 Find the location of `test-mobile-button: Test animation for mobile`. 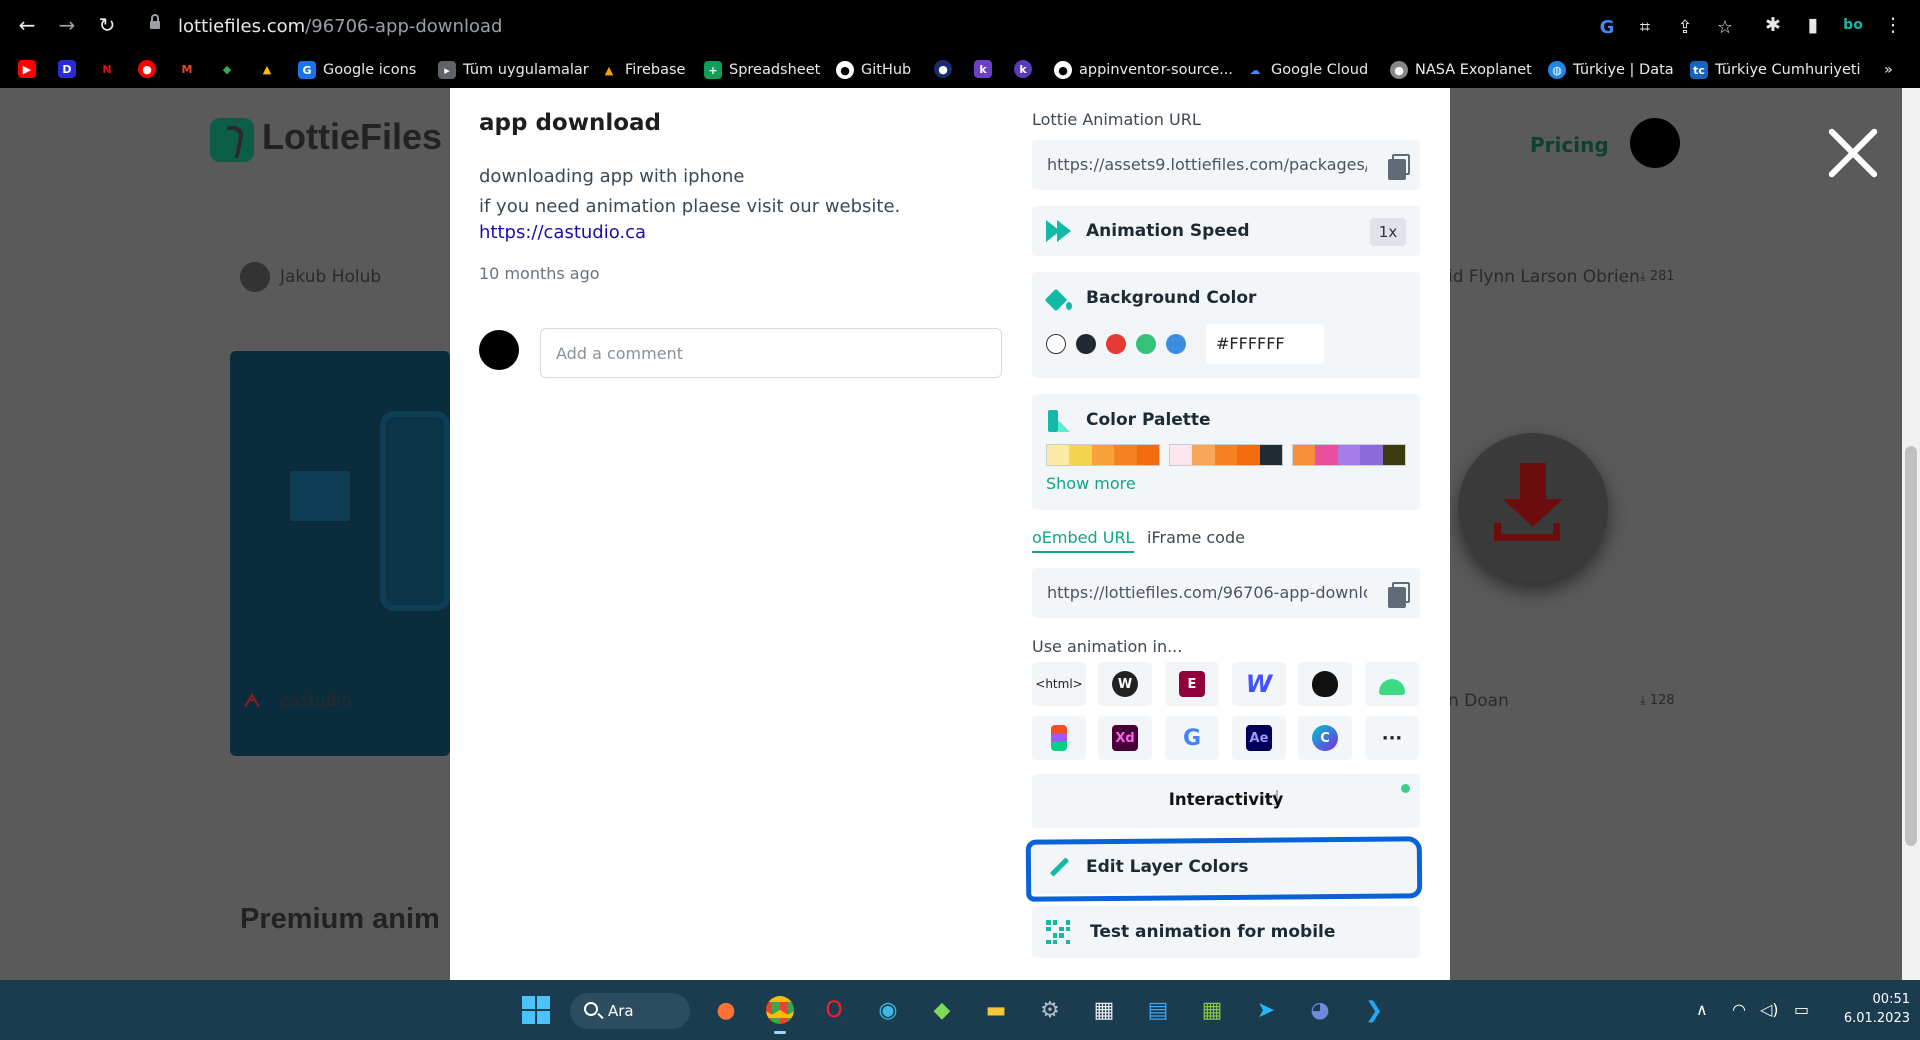

test-mobile-button: Test animation for mobile is located at coordinates (1226, 932).